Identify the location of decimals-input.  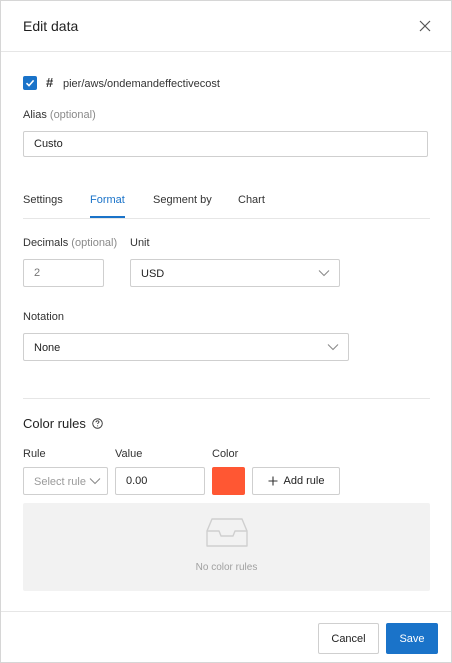
(63, 273).